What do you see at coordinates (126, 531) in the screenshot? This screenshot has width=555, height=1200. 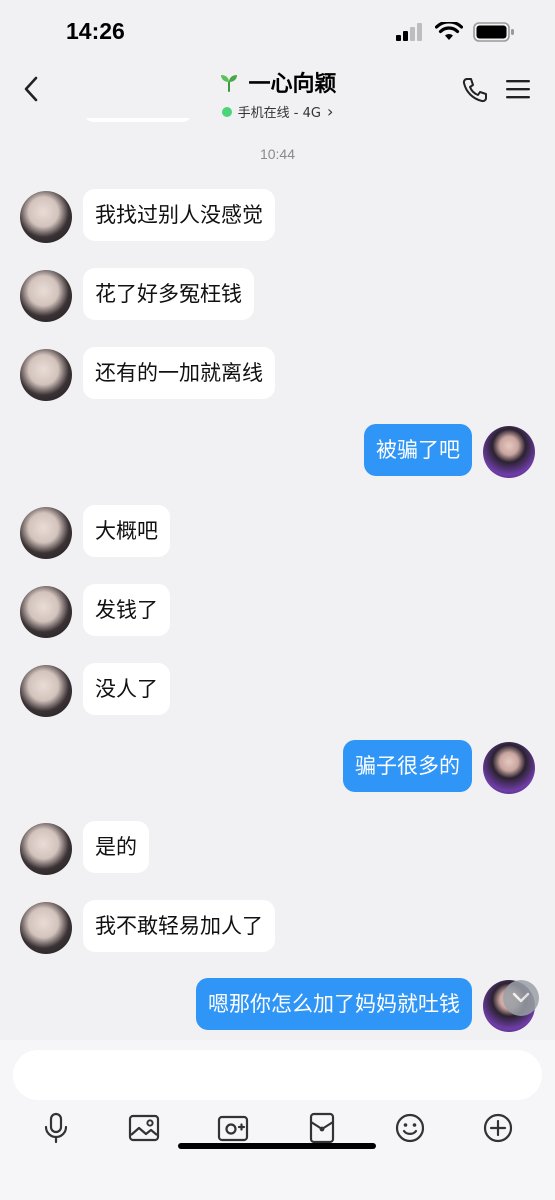 I see `message-bubble: 大概吧` at bounding box center [126, 531].